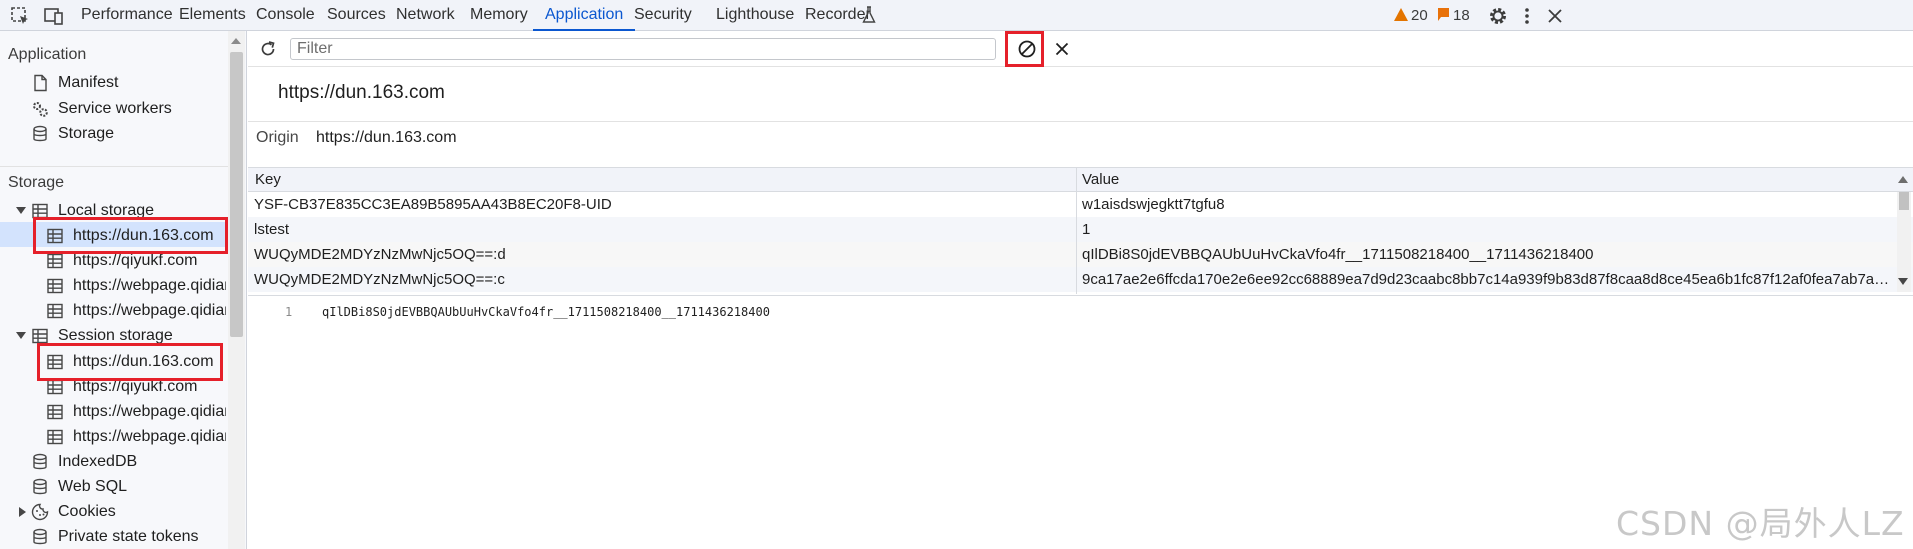 This screenshot has height=549, width=1913. Describe the element at coordinates (1527, 16) in the screenshot. I see `more-options-icon` at that location.